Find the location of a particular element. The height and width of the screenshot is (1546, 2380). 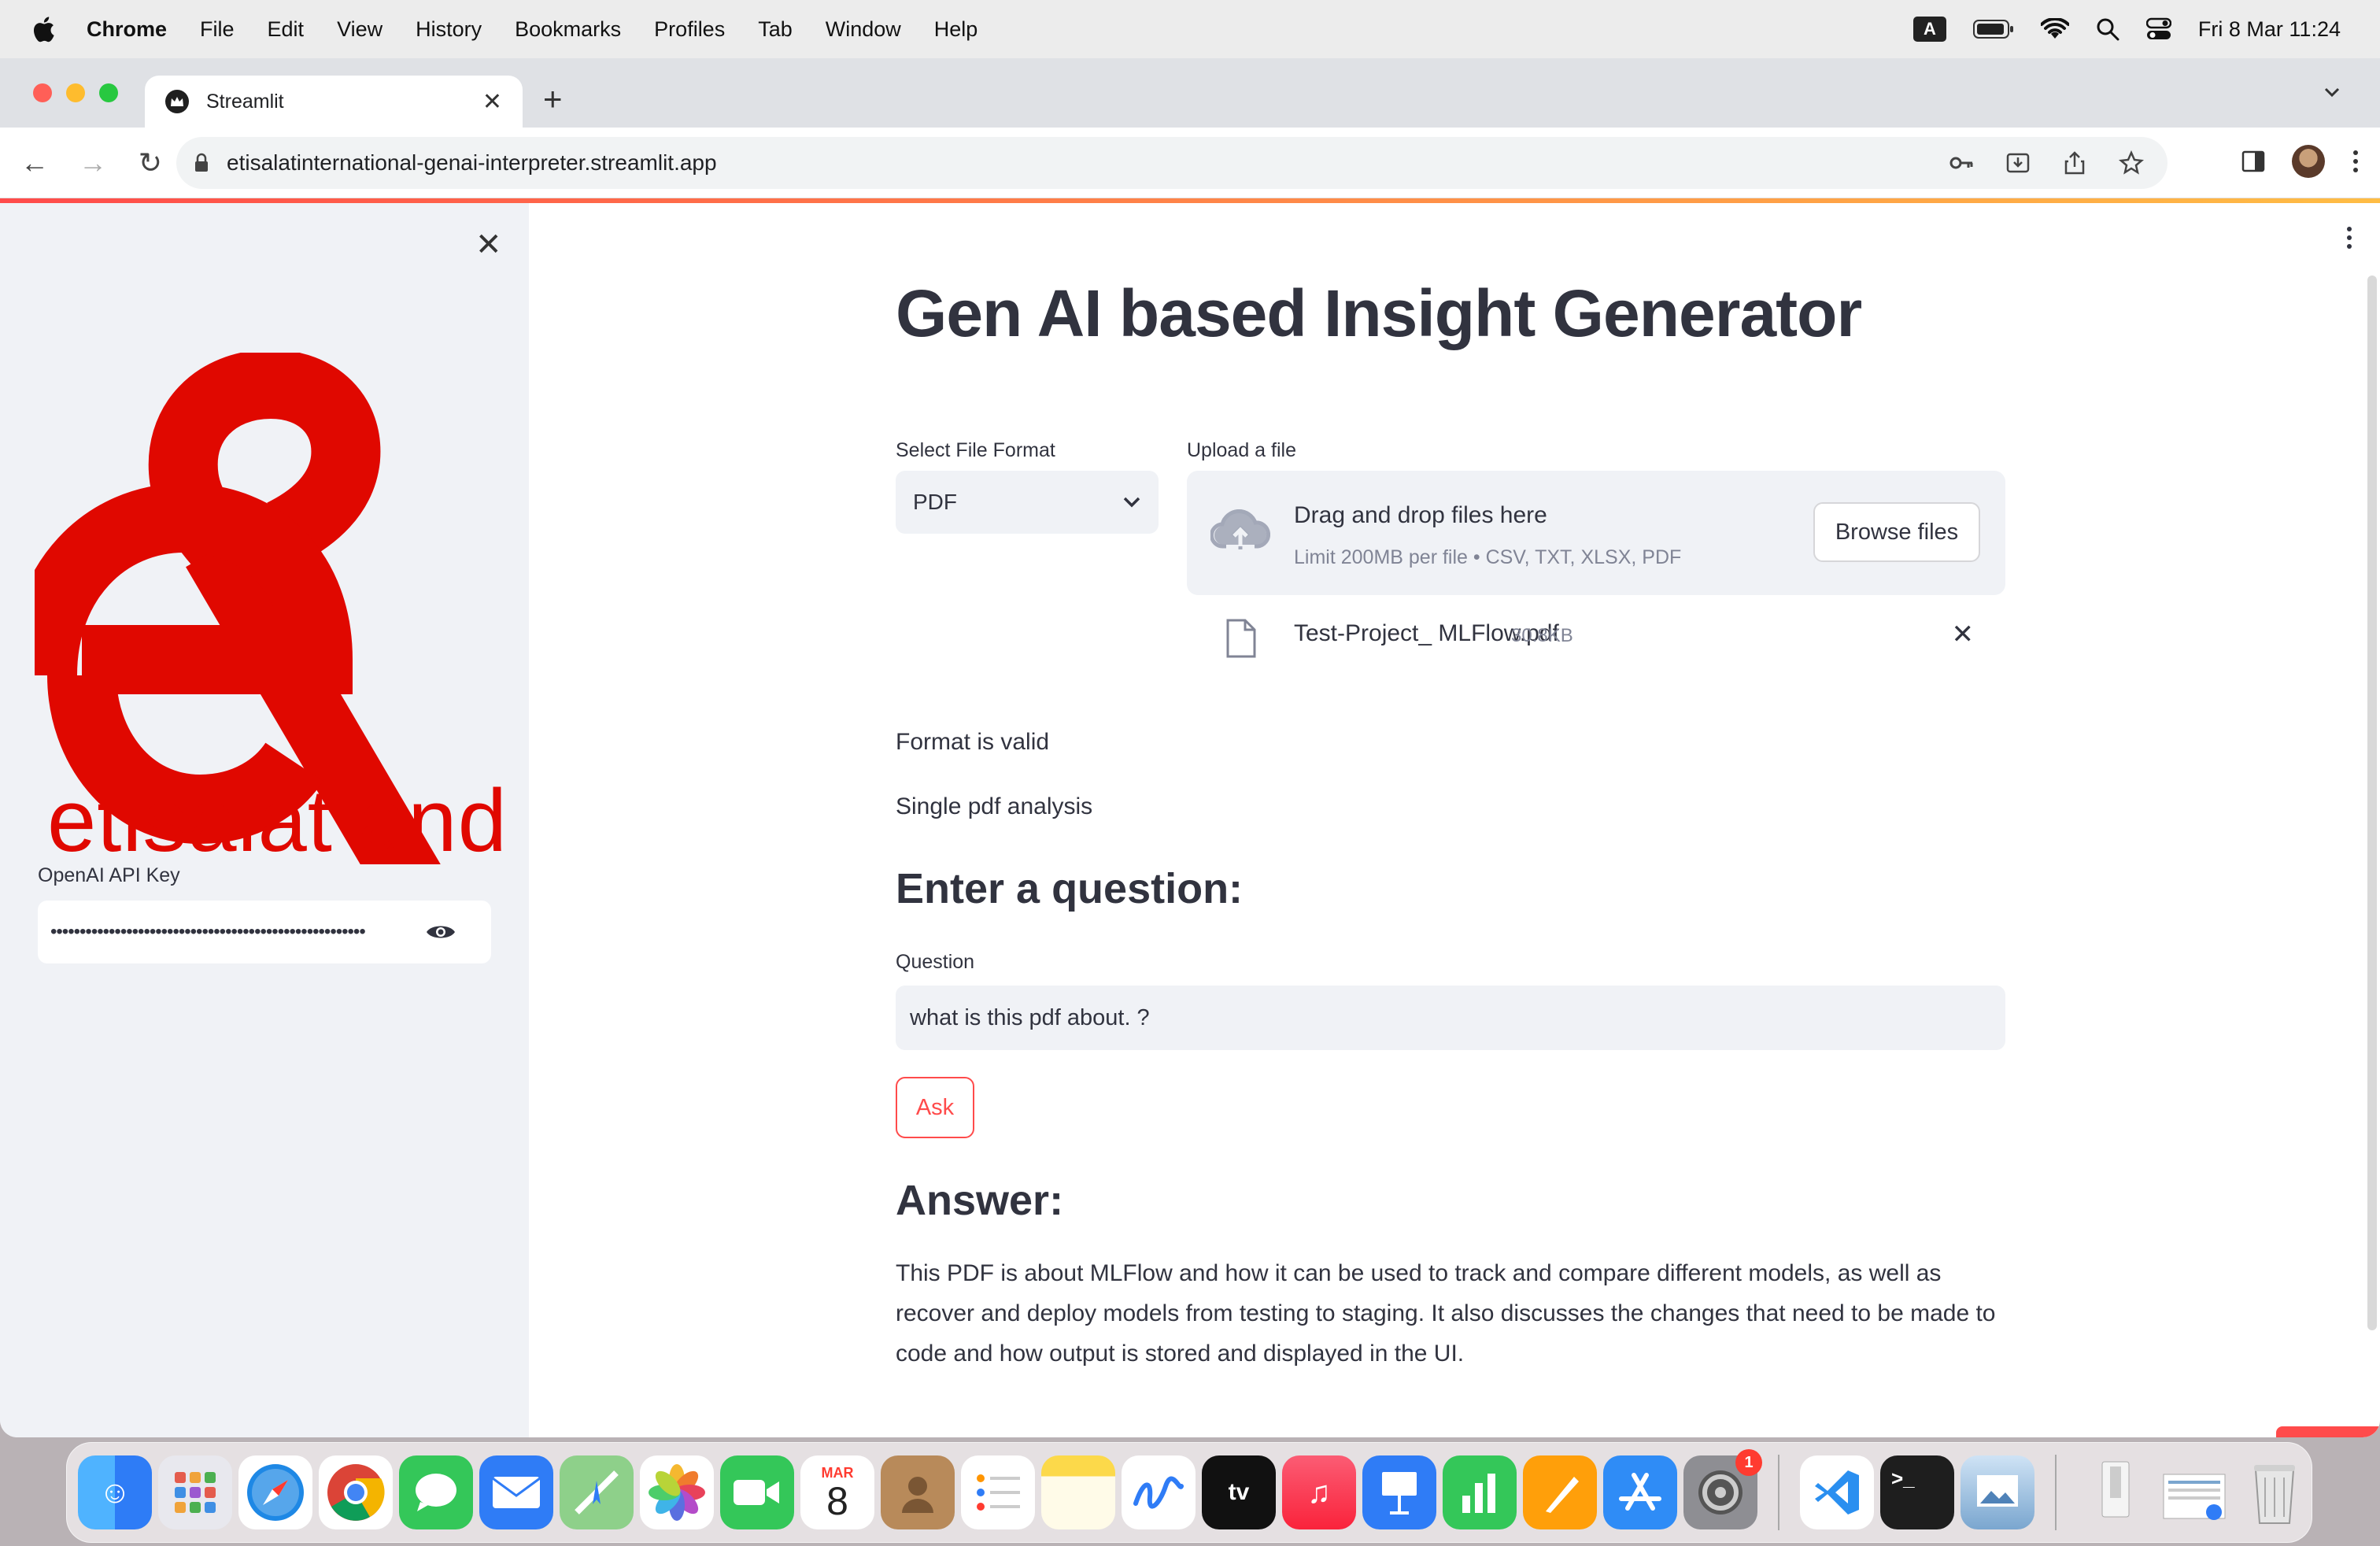

browse-files-button: Browse files is located at coordinates (1896, 532).